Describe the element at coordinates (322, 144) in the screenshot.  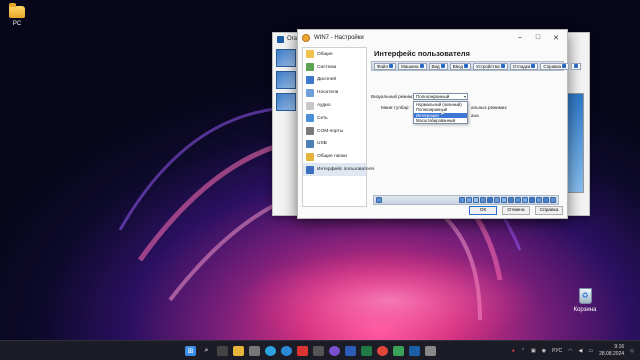
I see `settings-nav-label: USB` at that location.